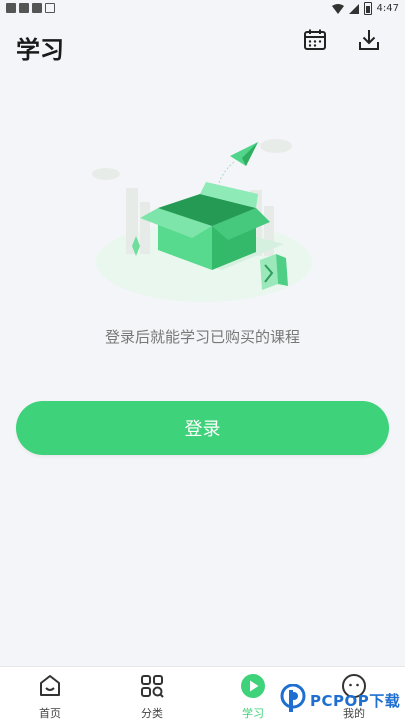 Image resolution: width=405 pixels, height=721 pixels. What do you see at coordinates (152, 713) in the screenshot?
I see `tab-category-label: 分类` at bounding box center [152, 713].